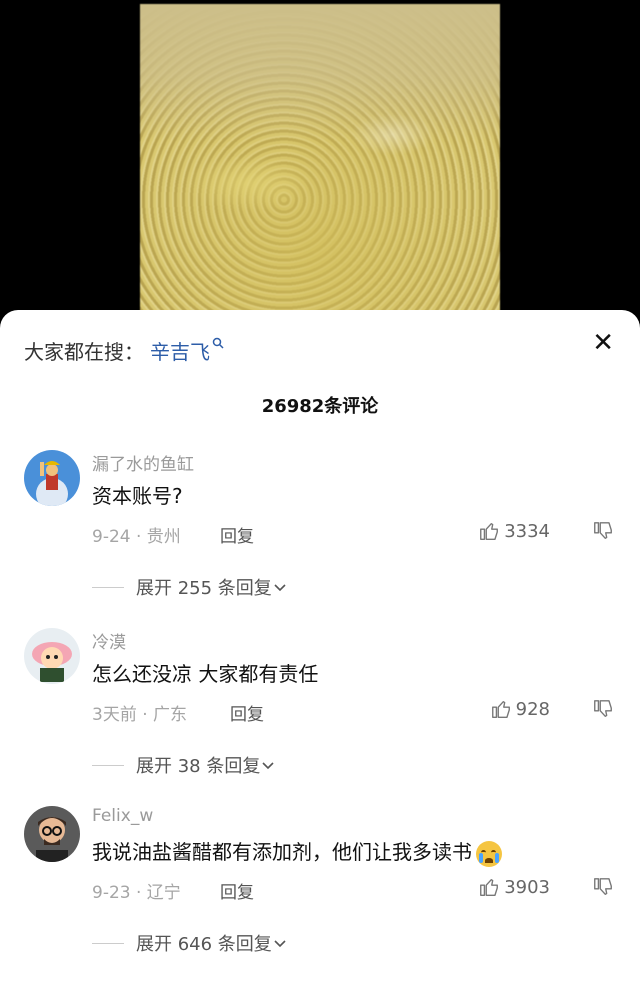 Image resolution: width=640 pixels, height=983 pixels. I want to click on expand-label: 展开 38 条回复, so click(198, 766).